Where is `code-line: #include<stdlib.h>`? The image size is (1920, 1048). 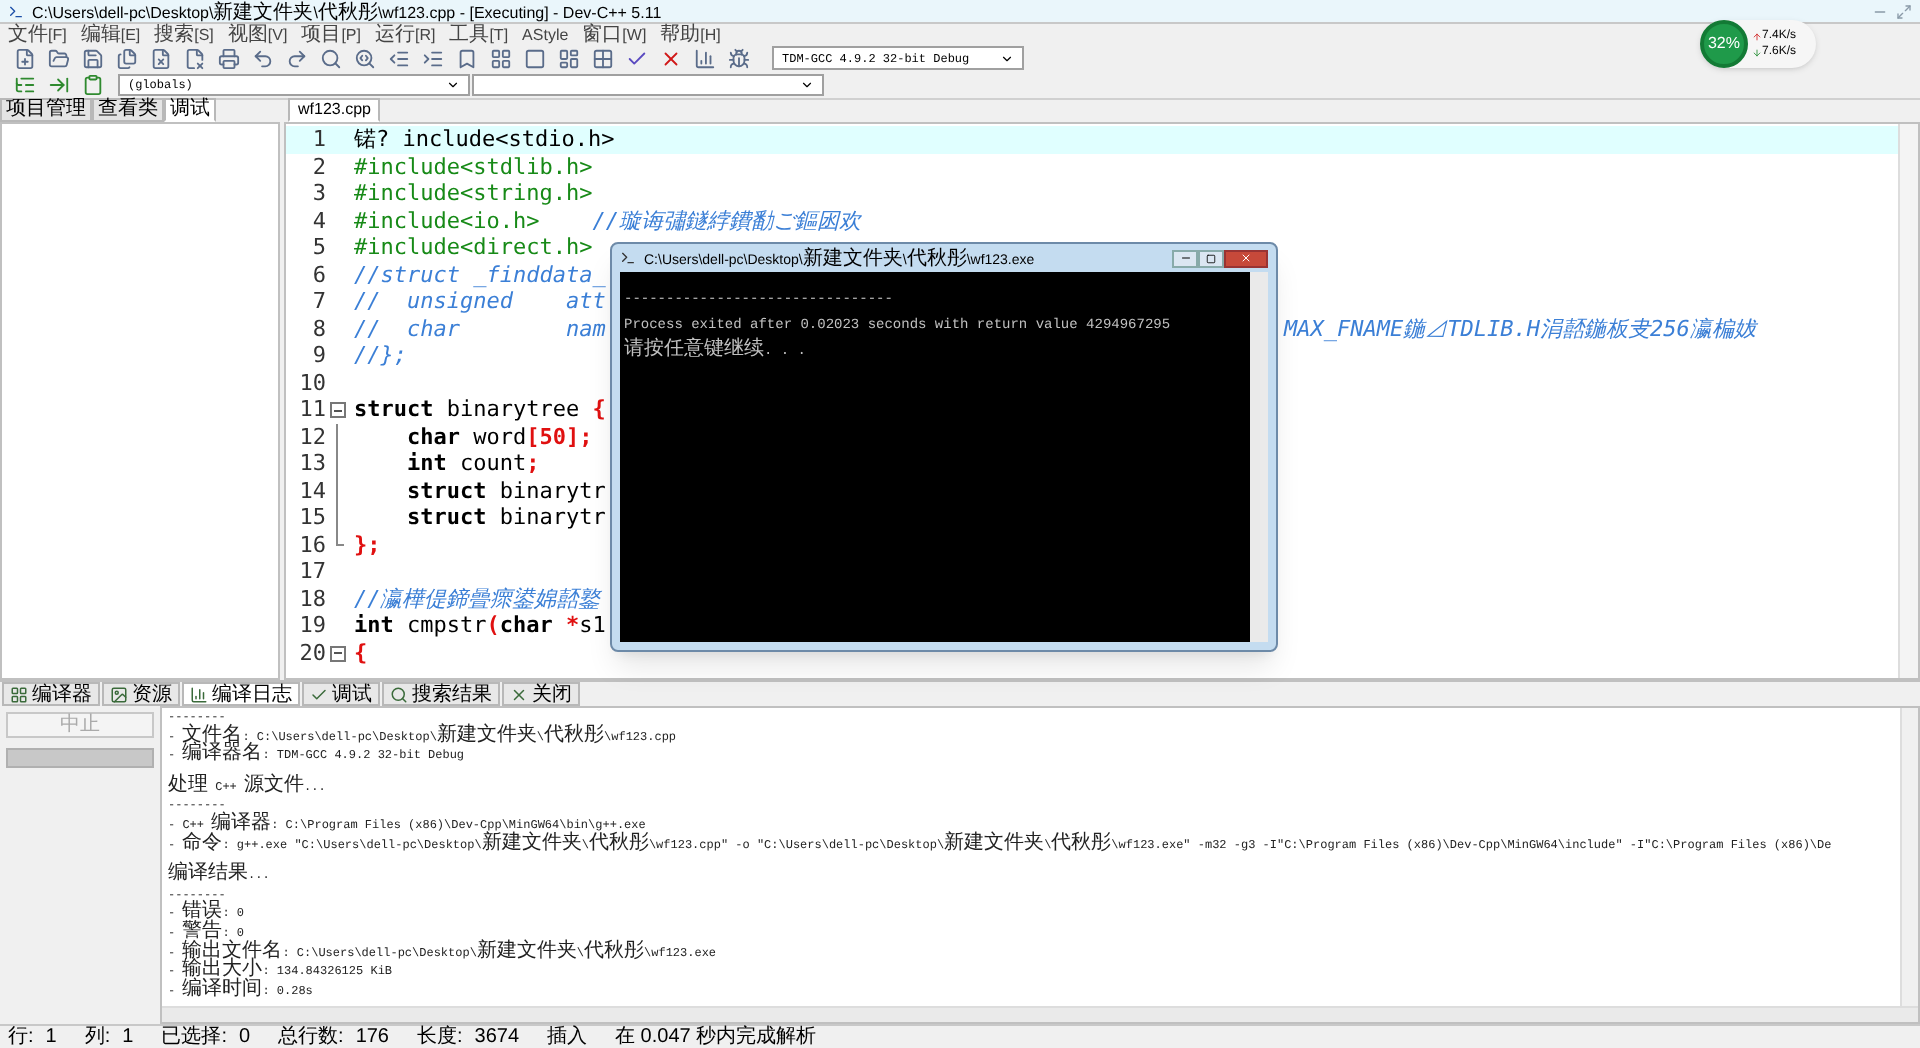 code-line: #include<stdlib.h> is located at coordinates (473, 166).